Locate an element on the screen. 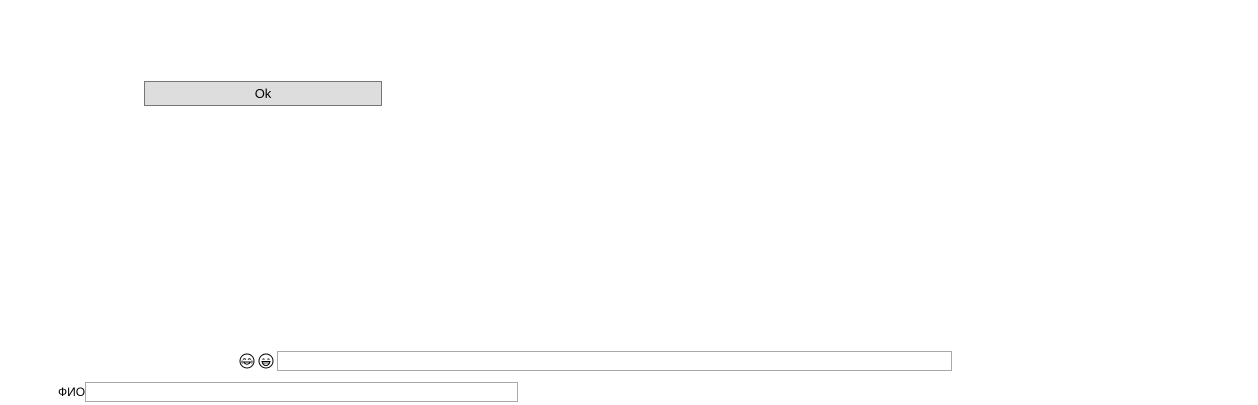 The height and width of the screenshot is (405, 1258). fio-row: ФИО is located at coordinates (288, 392).